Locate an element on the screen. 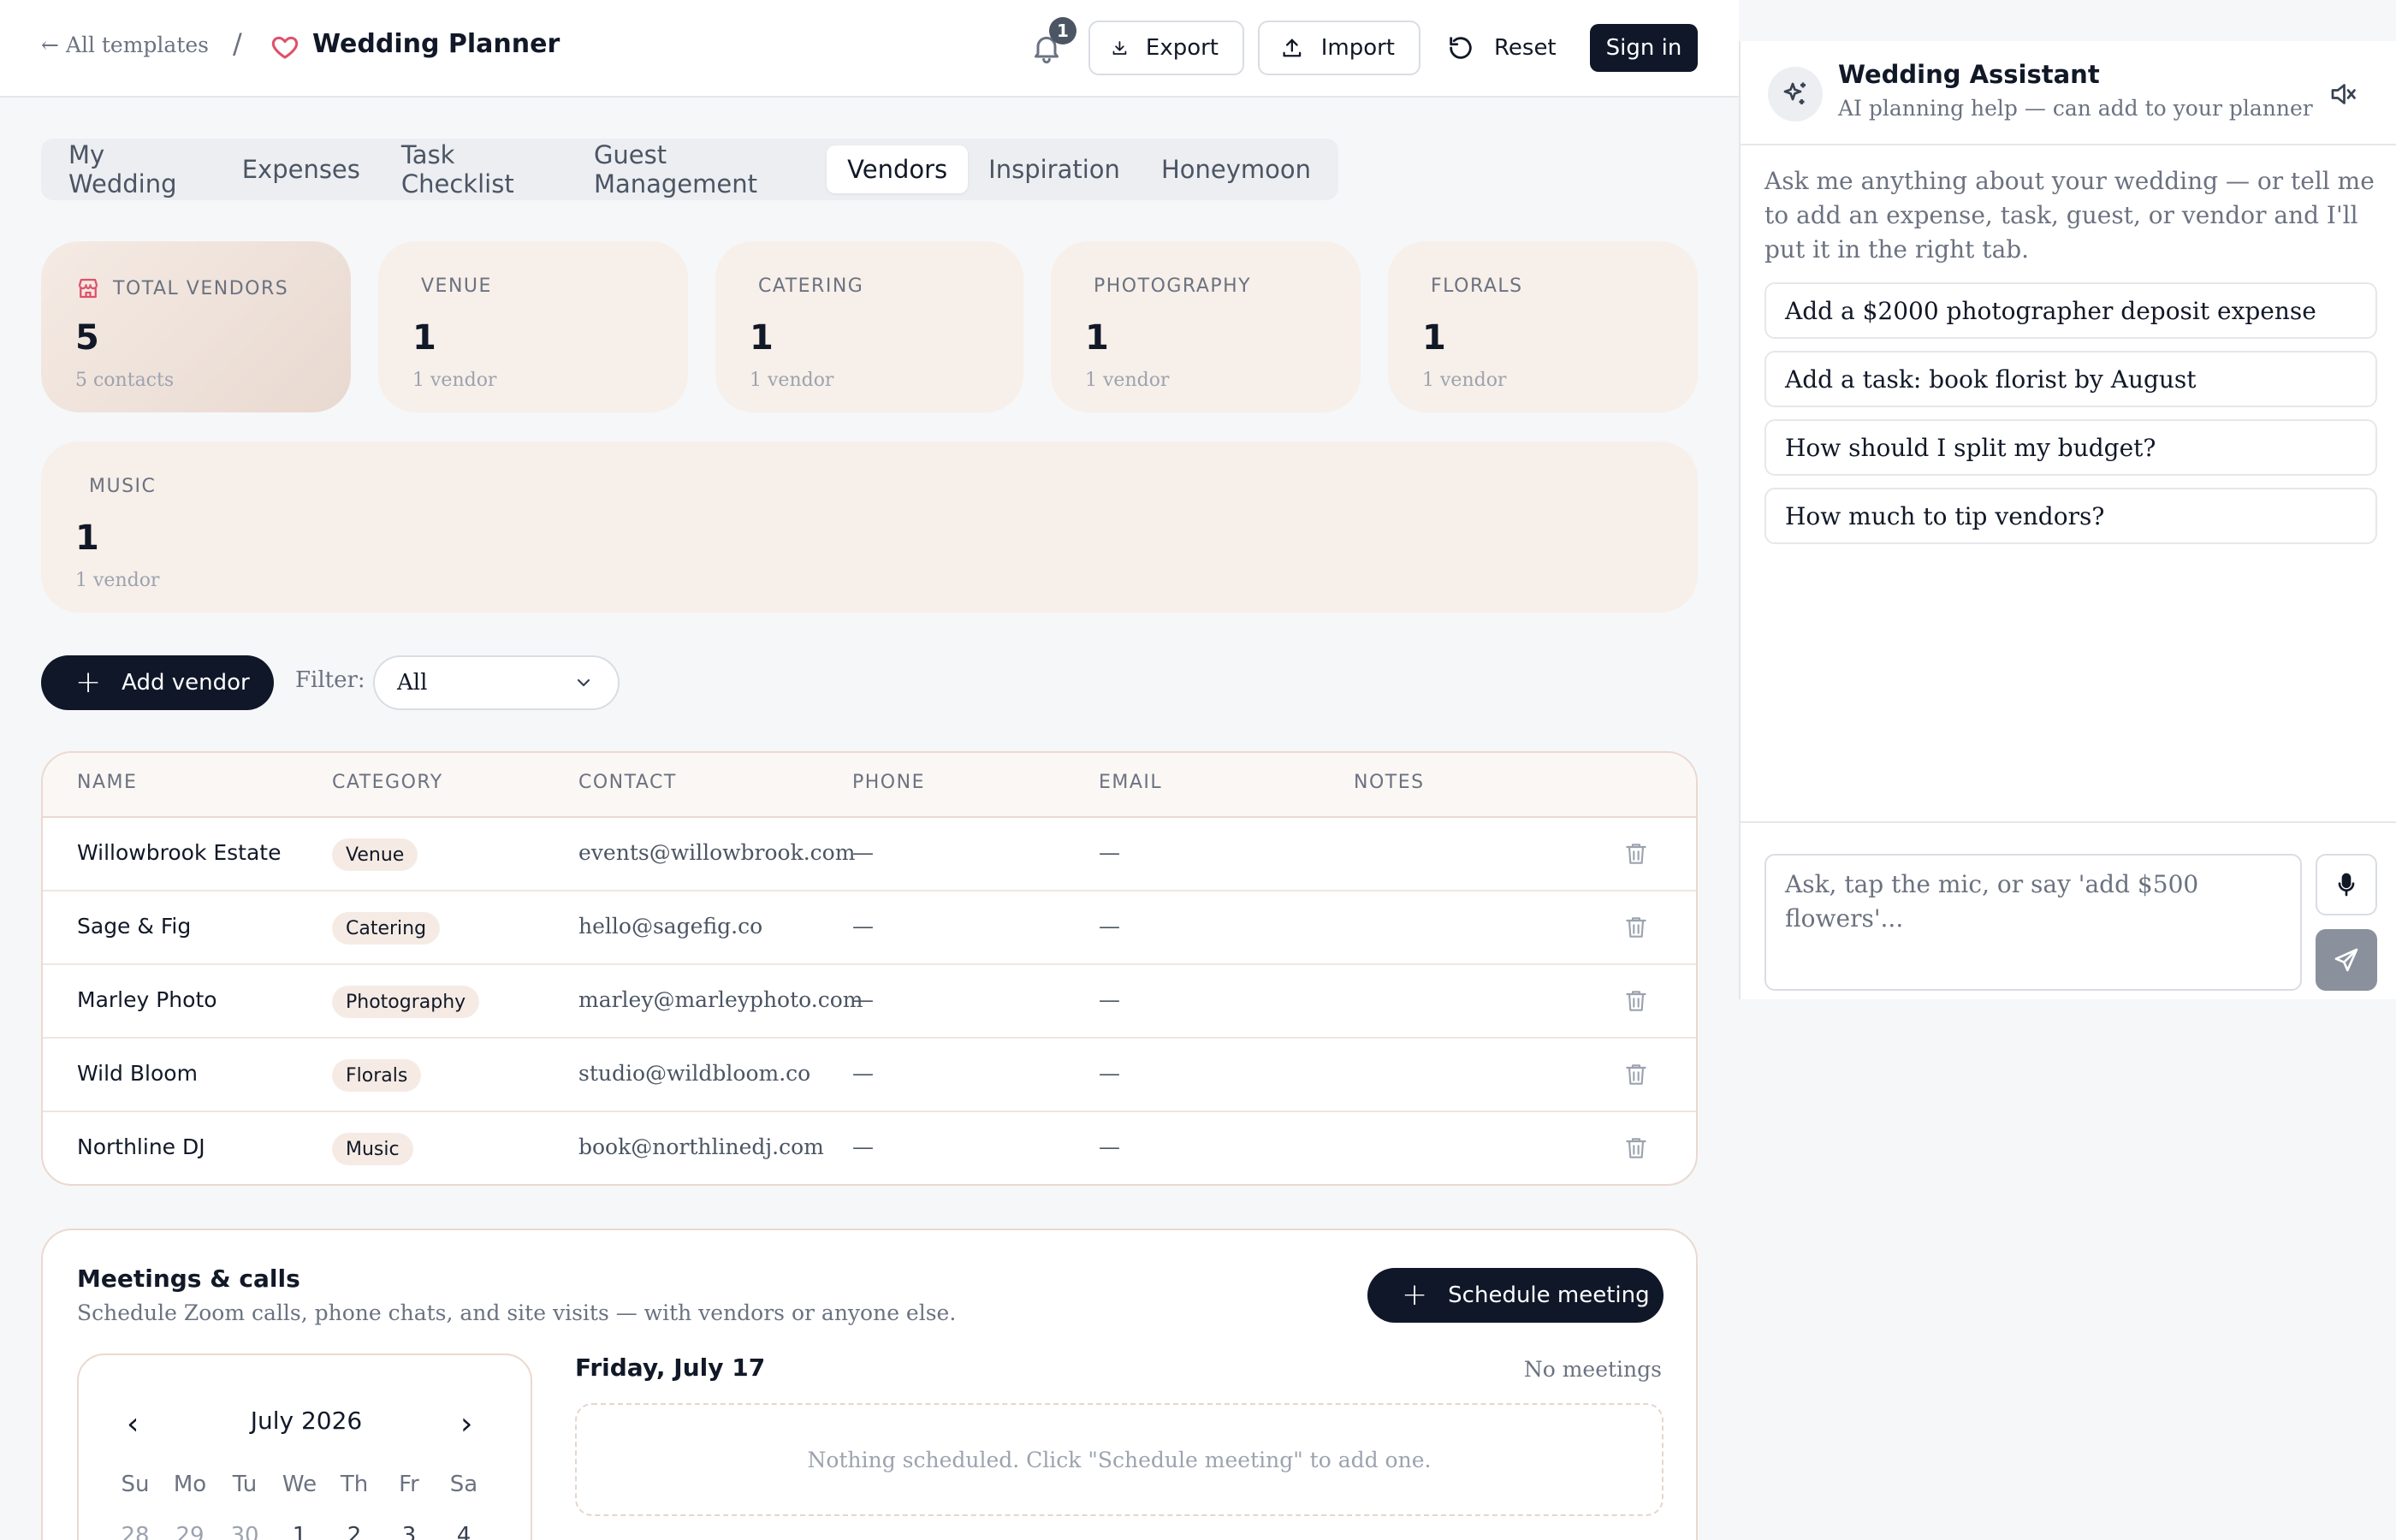 This screenshot has width=2396, height=1540. tab-guest-management: Guest Management is located at coordinates (700, 169).